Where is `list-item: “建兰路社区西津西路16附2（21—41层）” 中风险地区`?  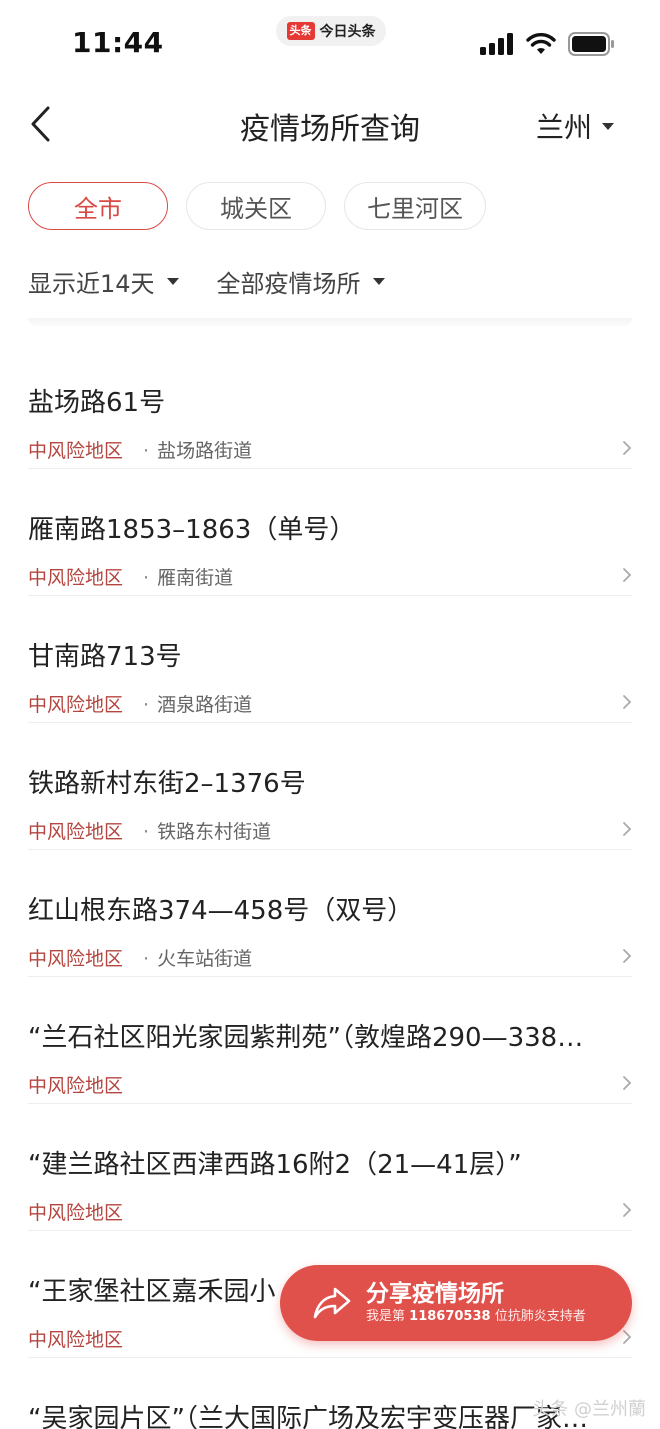 list-item: “建兰路社区西津西路16附2（21—41层）” 中风险地区 is located at coordinates (330, 1167).